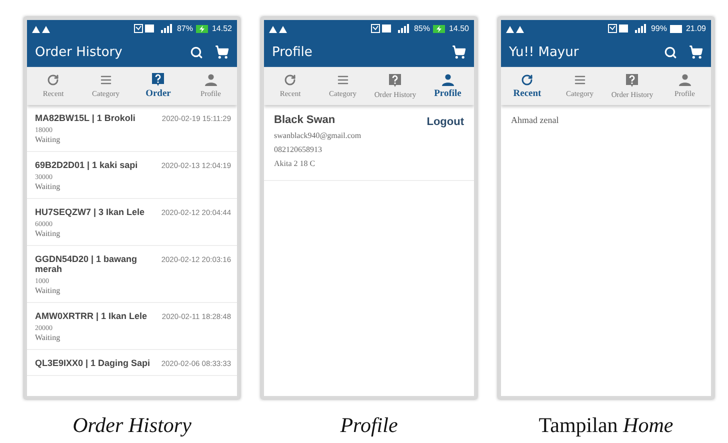  I want to click on clock-time: 14.50, so click(458, 28).